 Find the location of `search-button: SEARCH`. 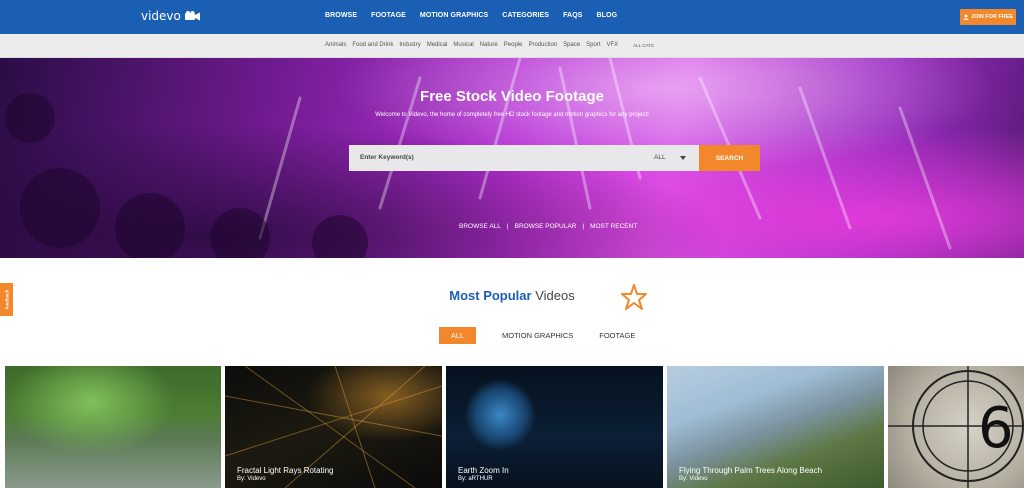

search-button: SEARCH is located at coordinates (729, 158).